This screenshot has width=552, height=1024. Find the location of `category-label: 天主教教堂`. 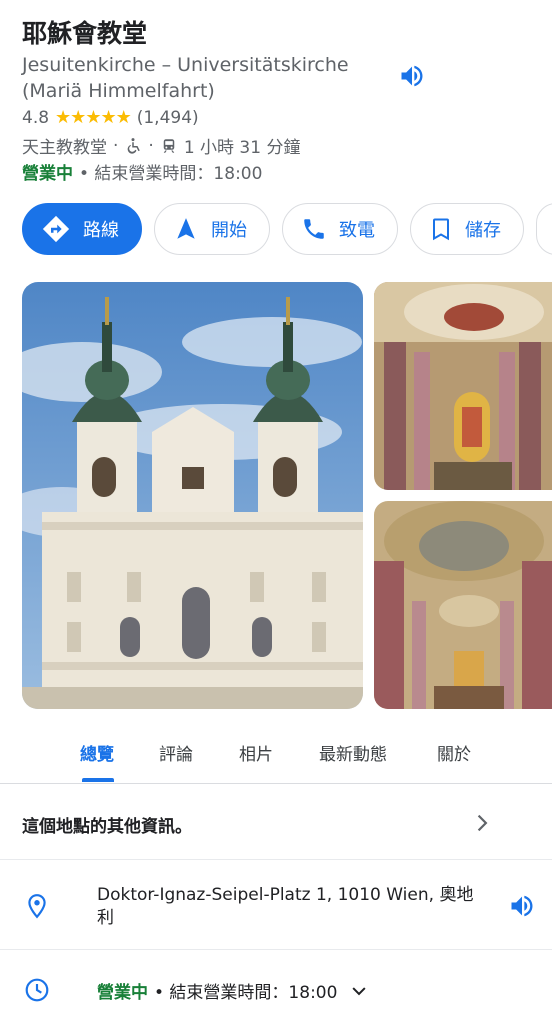

category-label: 天主教教堂 is located at coordinates (64, 148).